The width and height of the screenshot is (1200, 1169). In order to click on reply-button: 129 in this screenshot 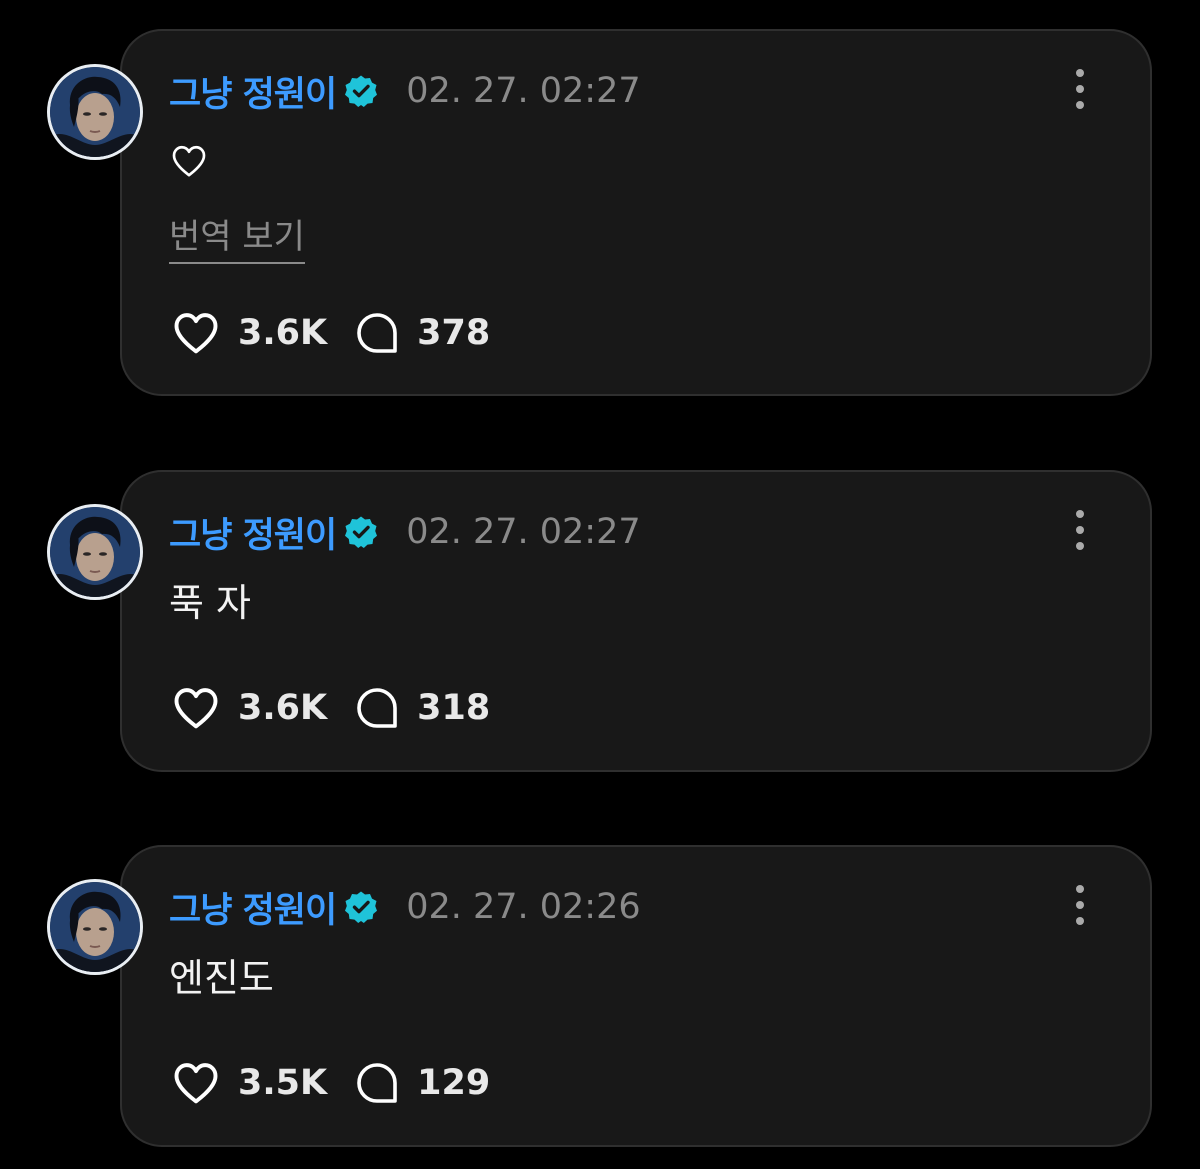, I will do `click(421, 1083)`.